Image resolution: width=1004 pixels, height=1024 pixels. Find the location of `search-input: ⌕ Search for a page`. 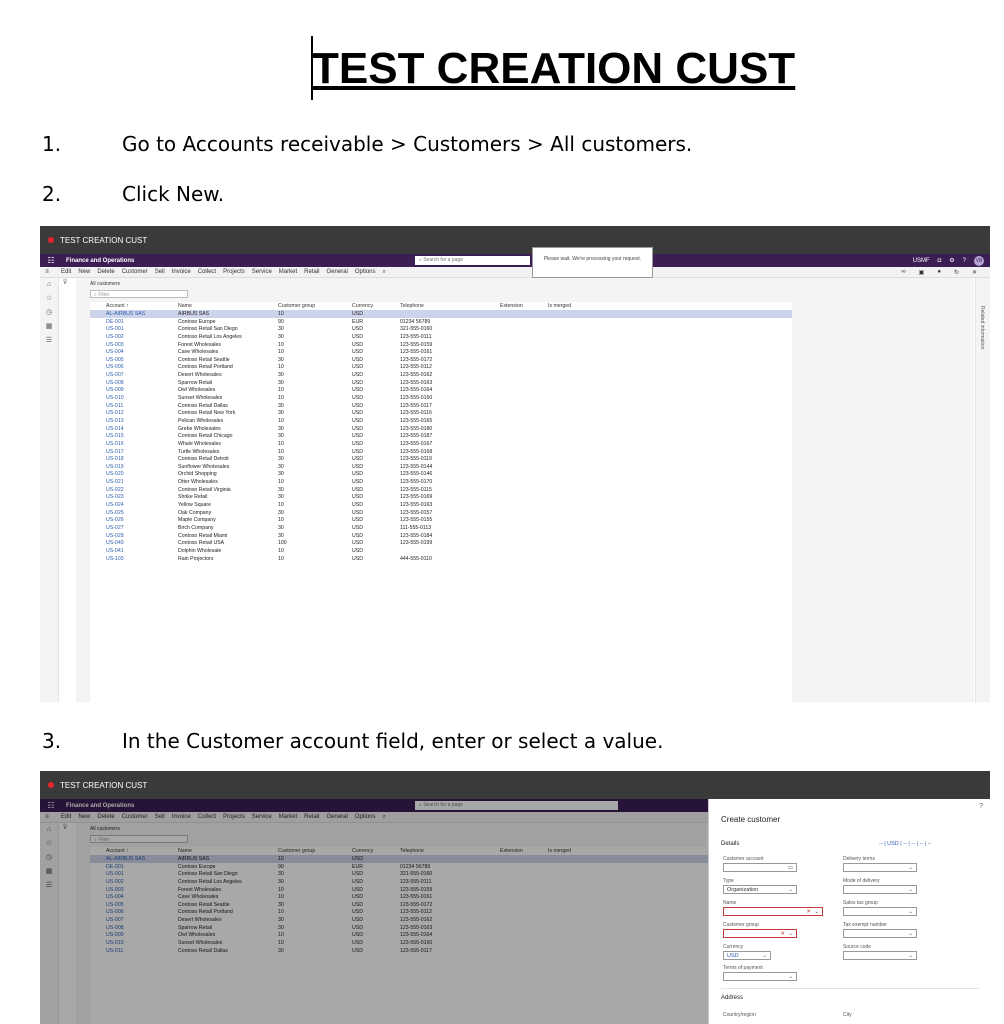

search-input: ⌕ Search for a page is located at coordinates (472, 260).